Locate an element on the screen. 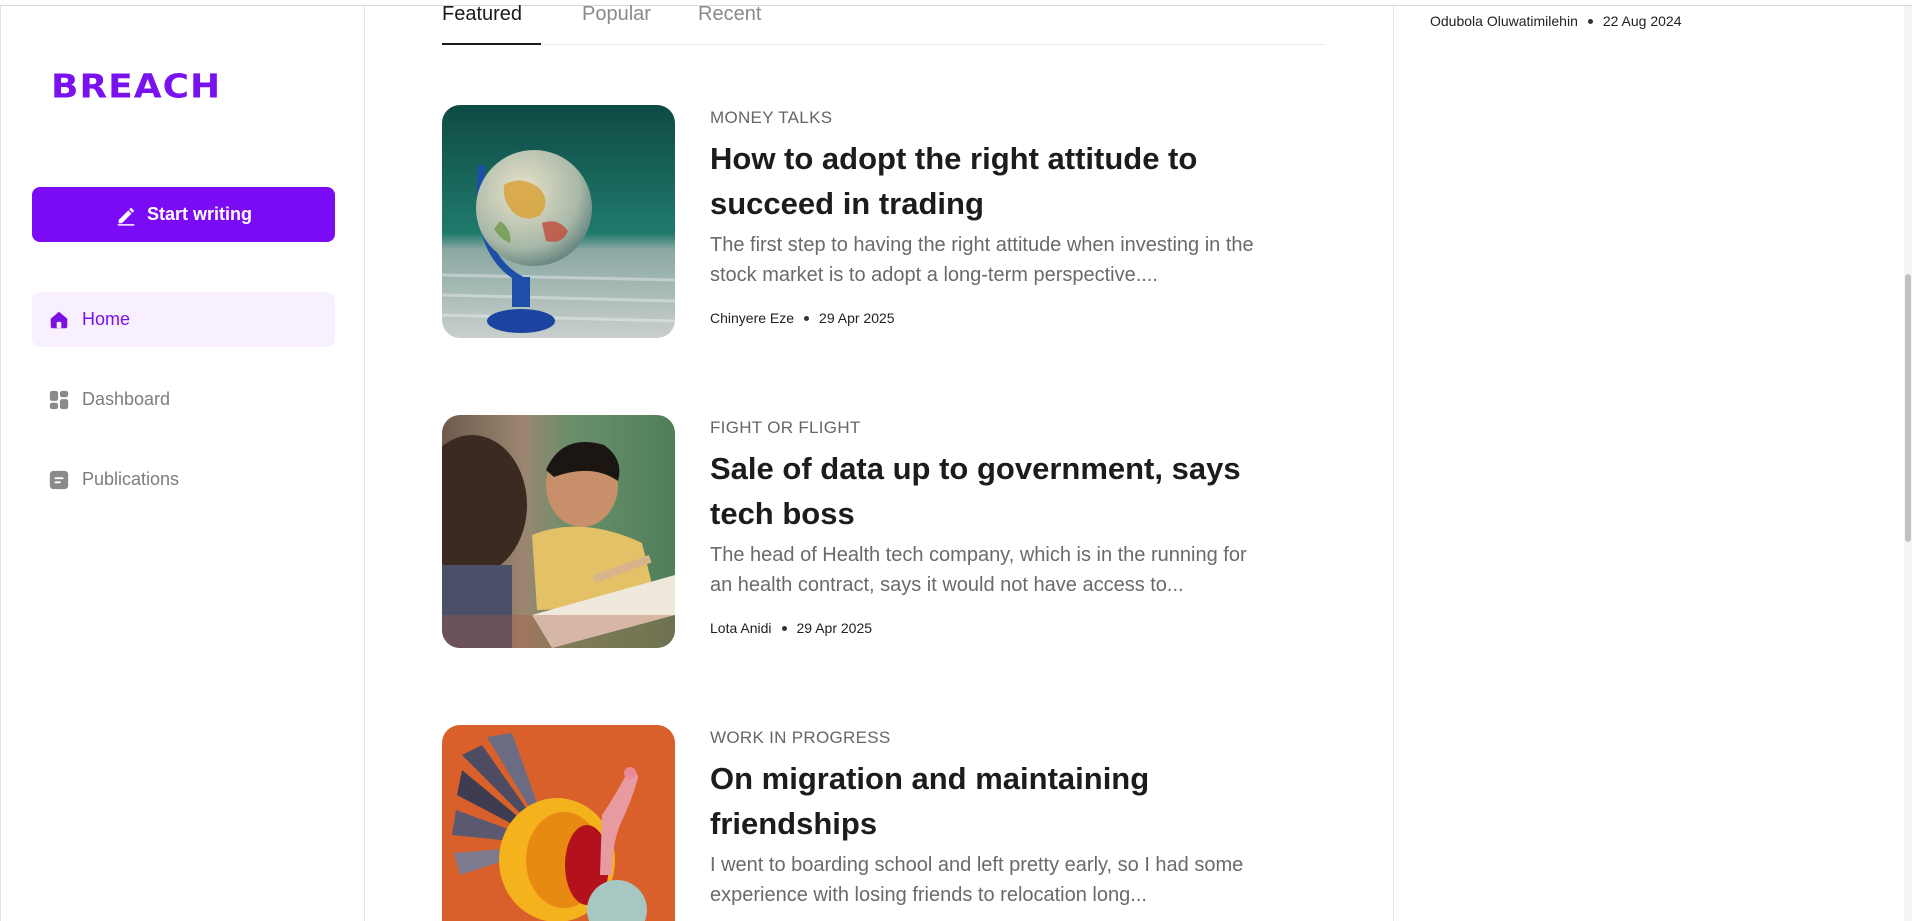 This screenshot has height=921, width=1912. tab-recent: Recent is located at coordinates (729, 22).